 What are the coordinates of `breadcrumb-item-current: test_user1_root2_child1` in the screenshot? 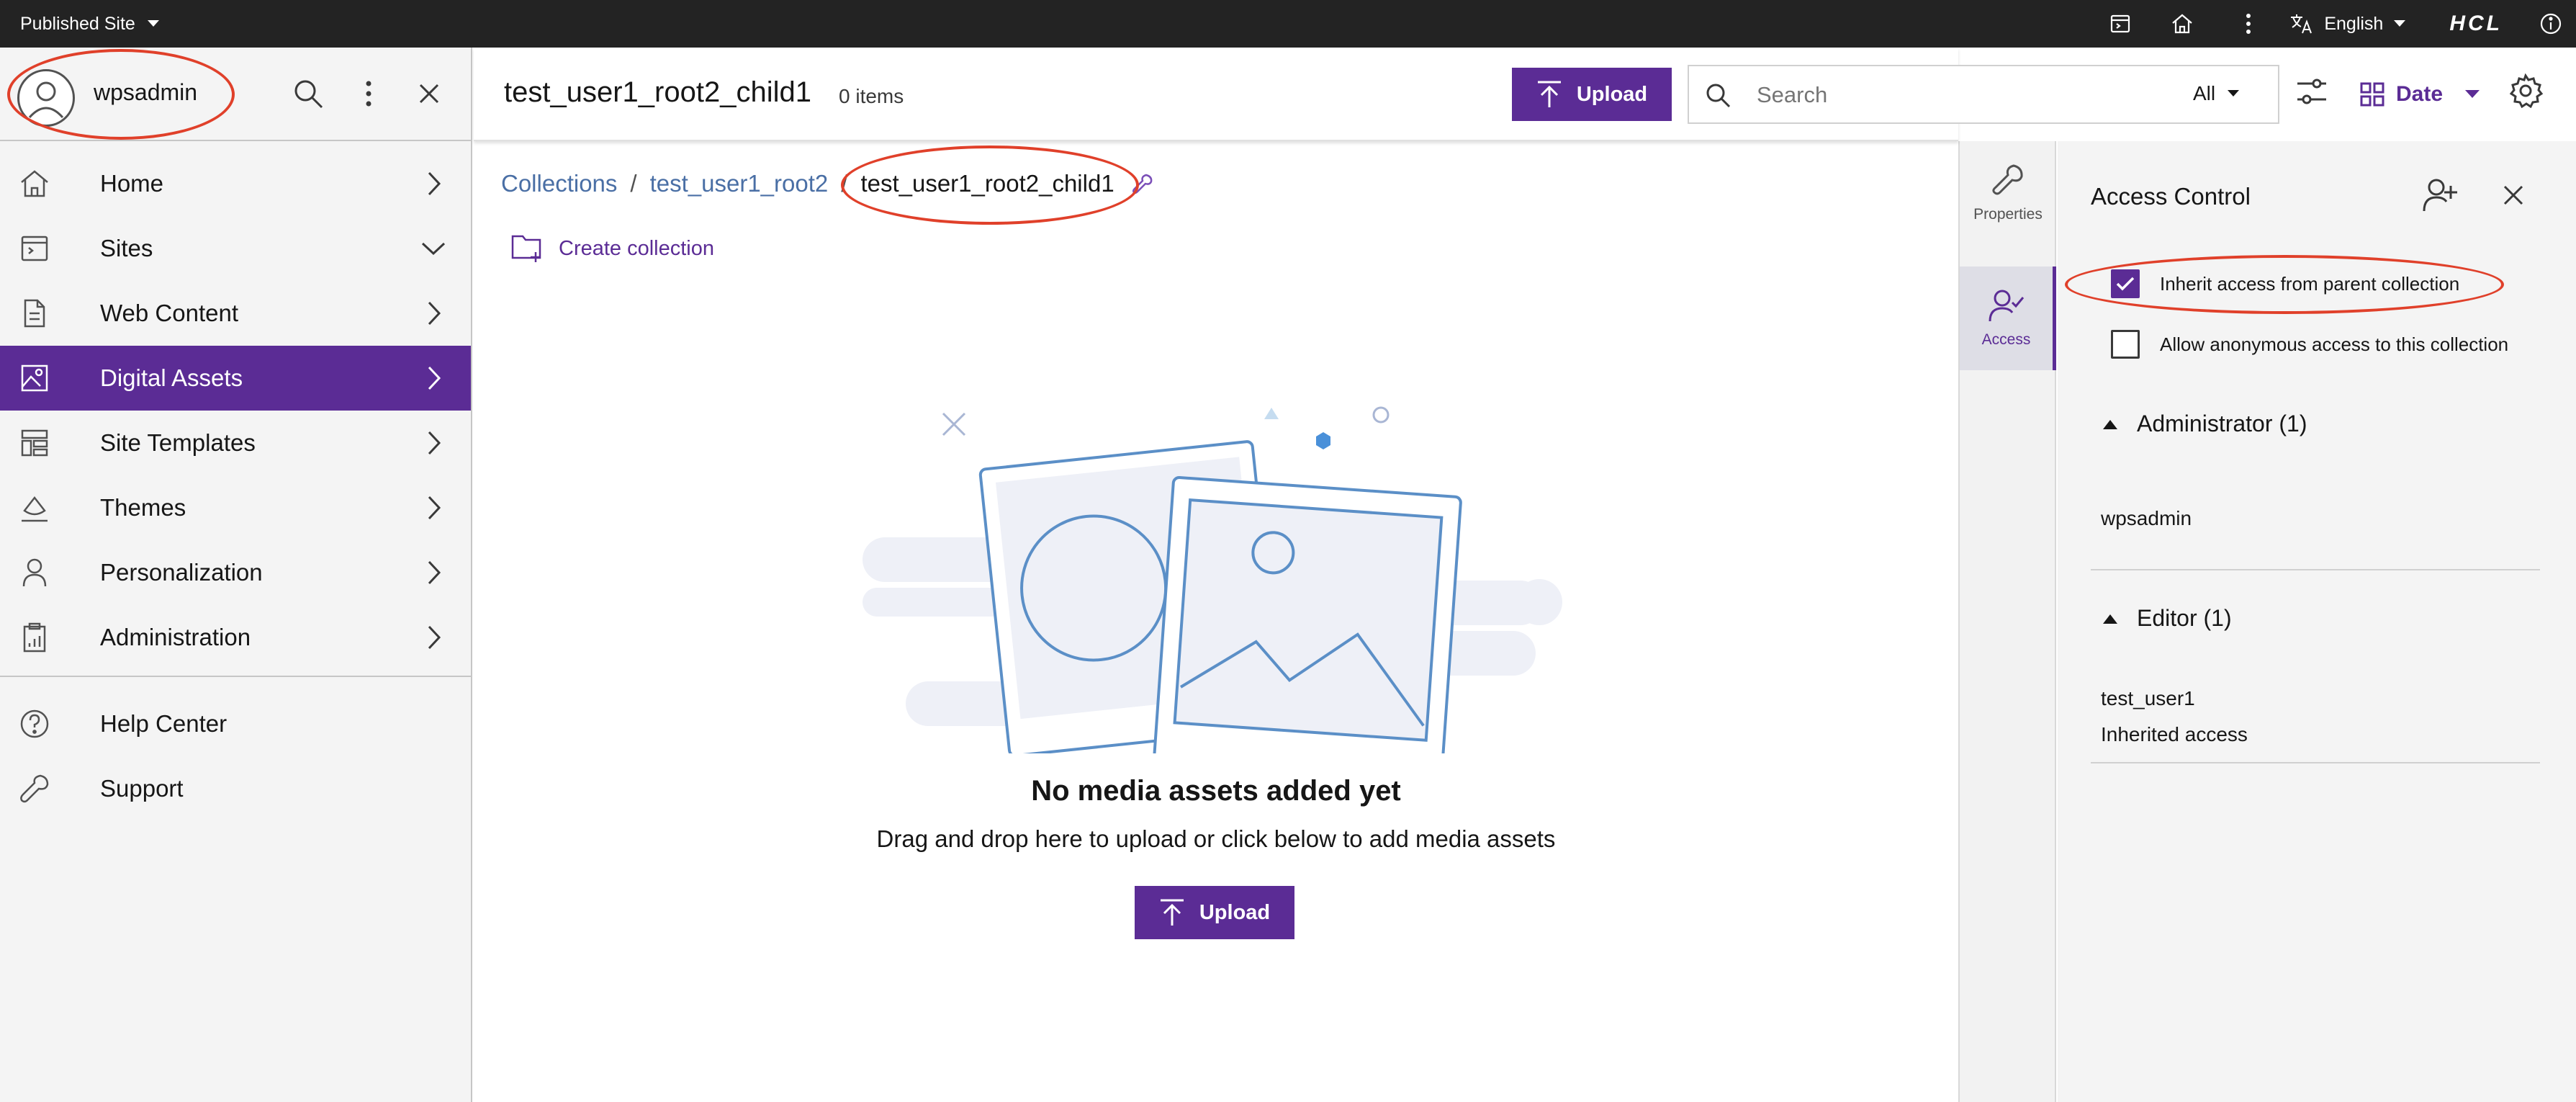 It's located at (987, 183).